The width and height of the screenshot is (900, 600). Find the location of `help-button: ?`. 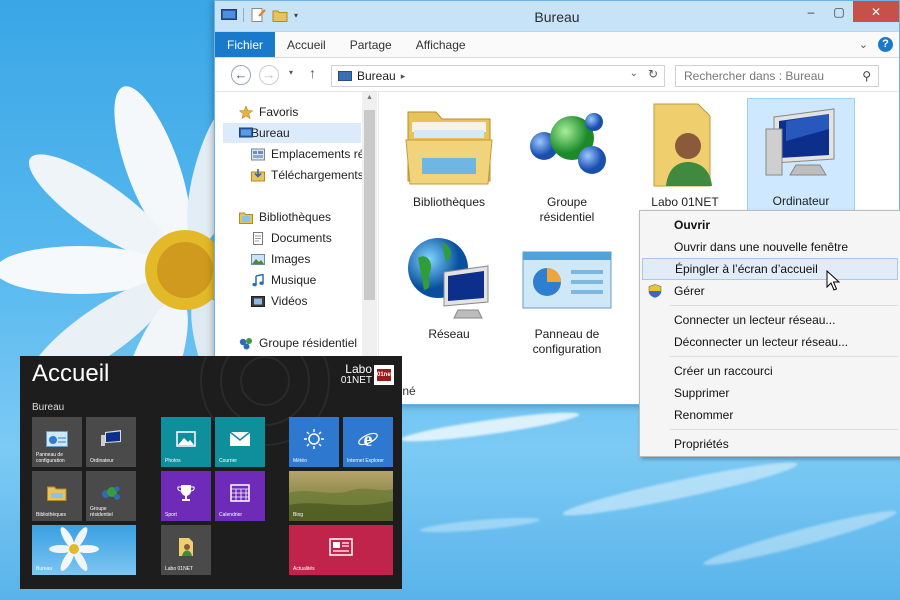

help-button: ? is located at coordinates (885, 44).